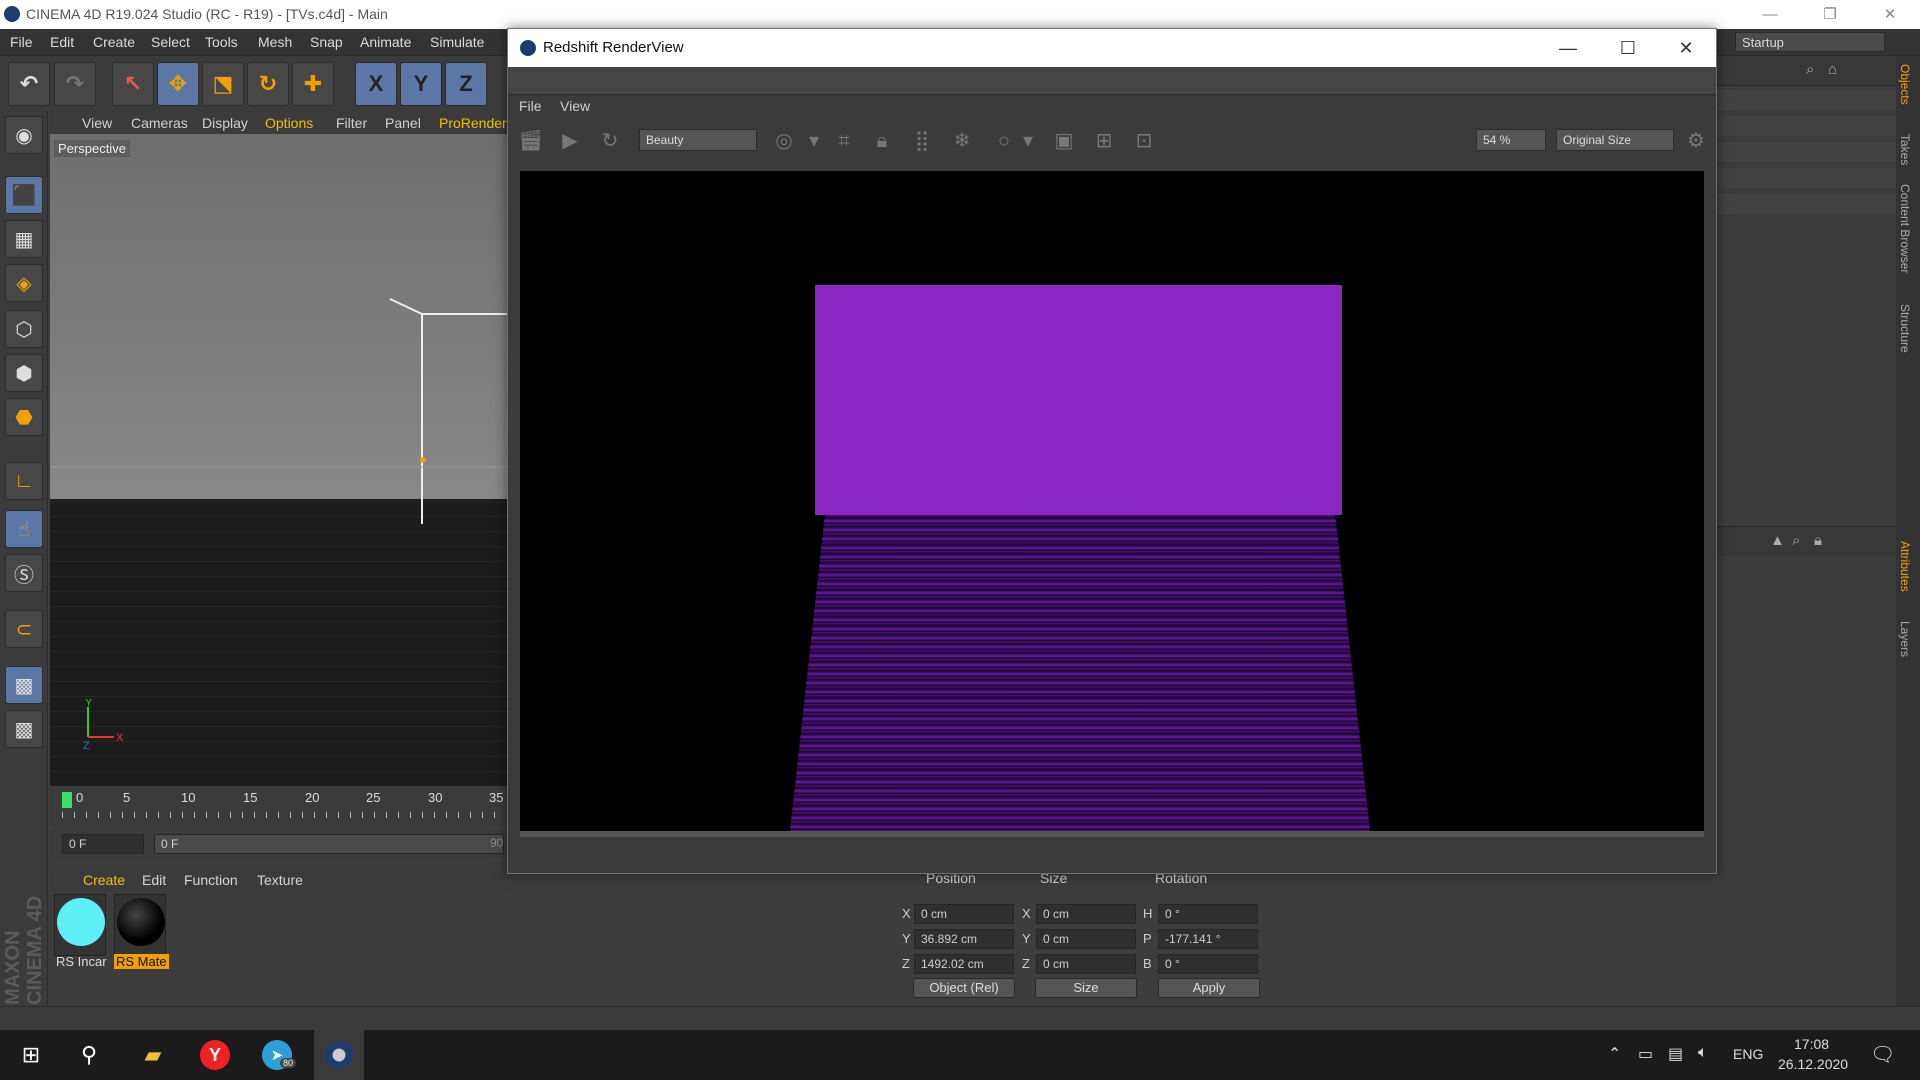 Image resolution: width=1920 pixels, height=1080 pixels. Describe the element at coordinates (103, 844) in the screenshot. I see `current-frame-field: 0 F` at that location.